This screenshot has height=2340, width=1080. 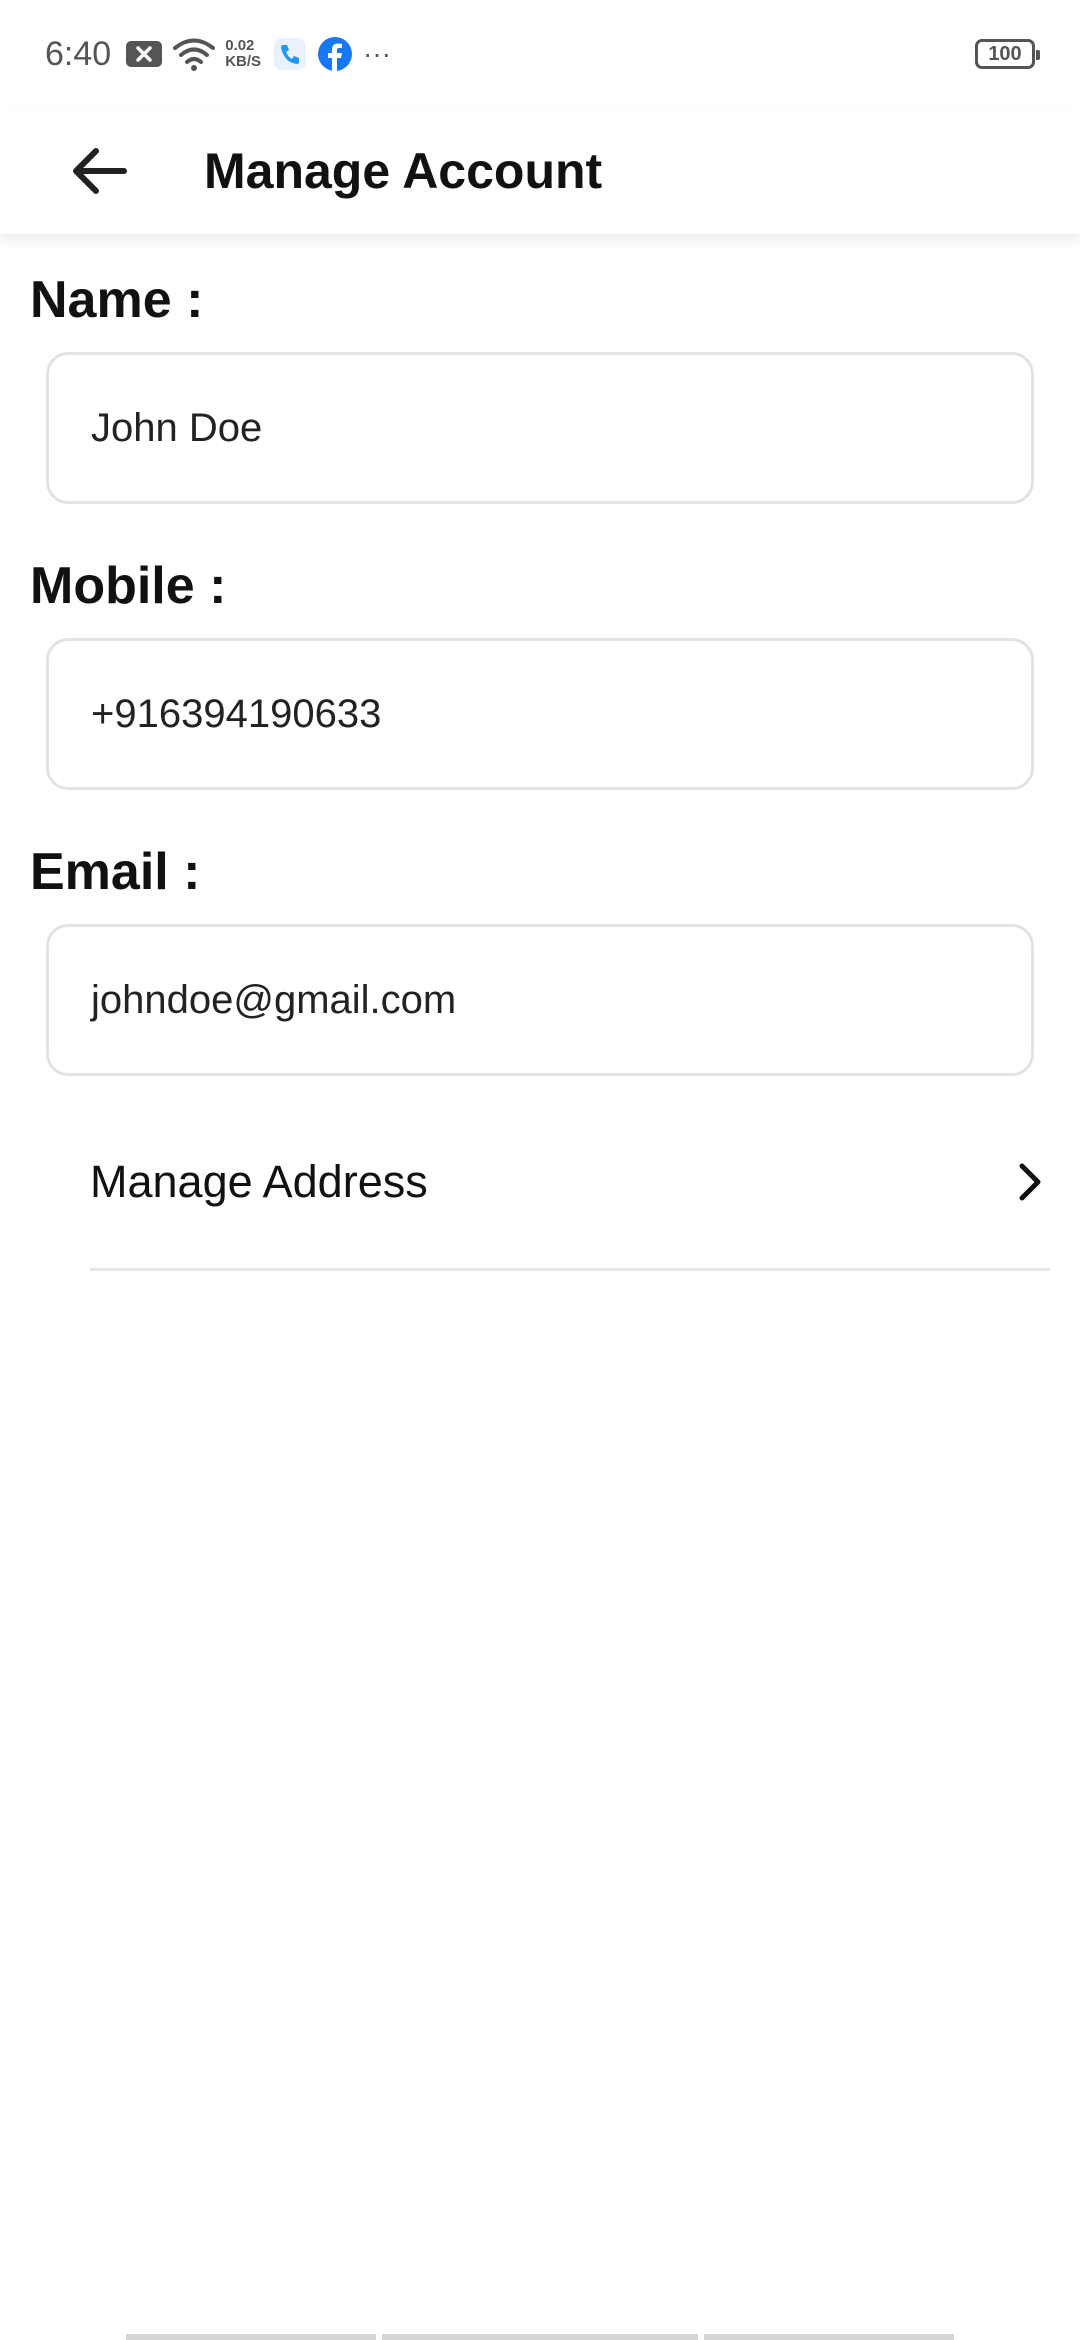 What do you see at coordinates (1030, 1182) in the screenshot?
I see `chevron-right-icon` at bounding box center [1030, 1182].